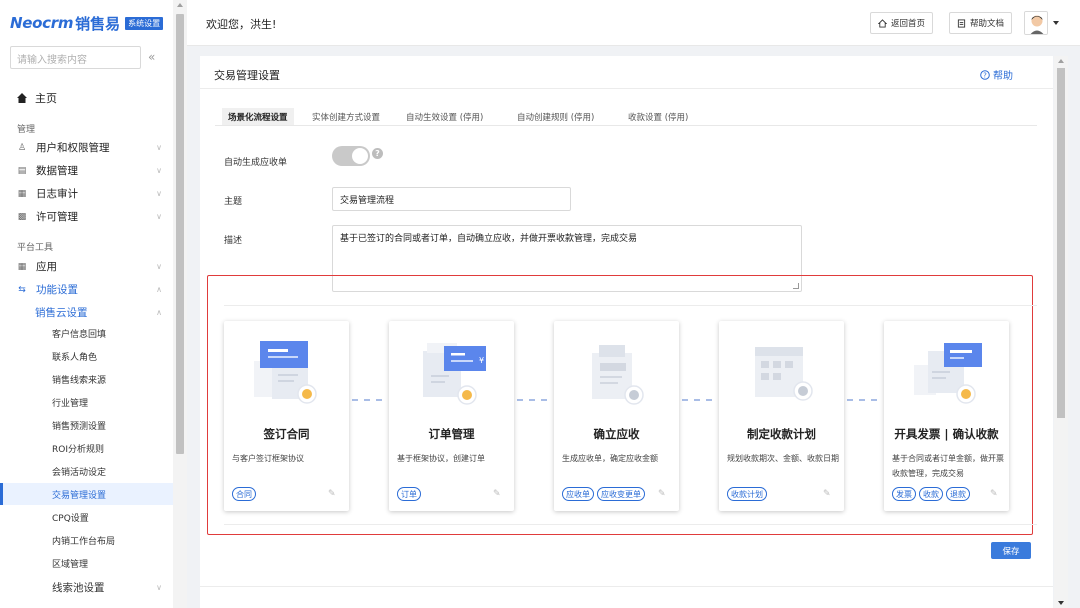  Describe the element at coordinates (409, 494) in the screenshot. I see `tag-order: 订单` at that location.